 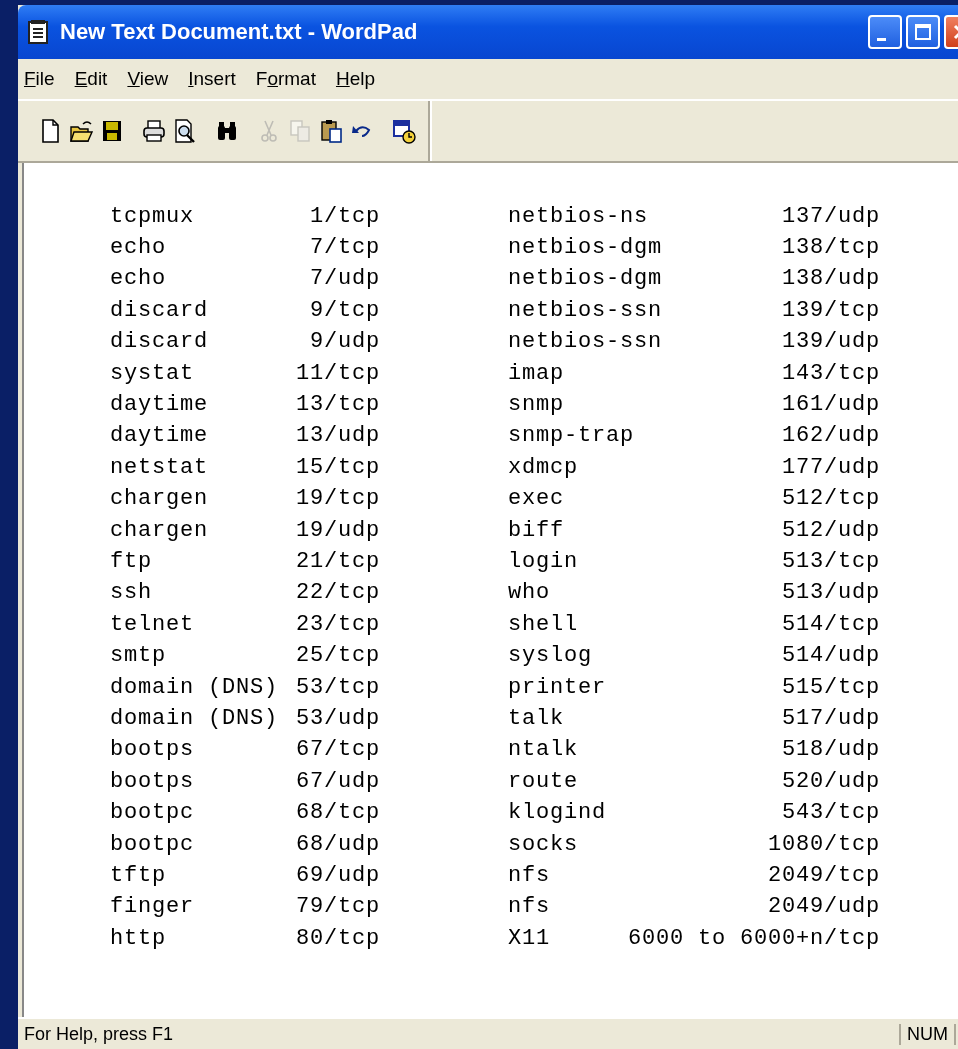 I want to click on service-name: finger, so click(x=152, y=907).